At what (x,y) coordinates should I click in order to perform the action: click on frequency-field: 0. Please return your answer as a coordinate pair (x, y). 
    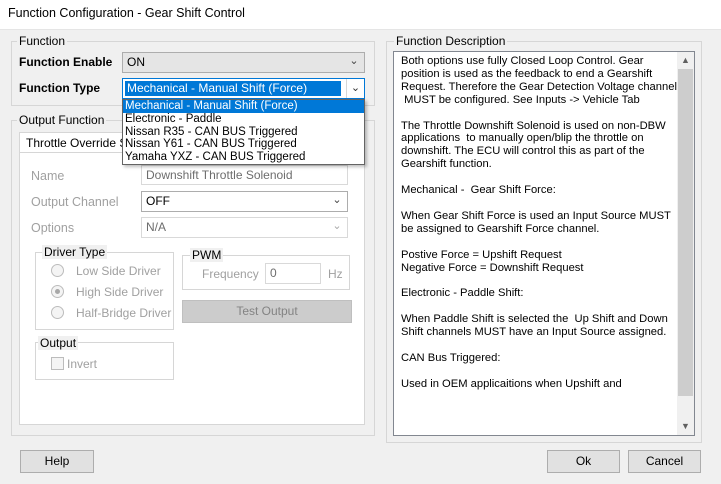
    Looking at the image, I should click on (293, 273).